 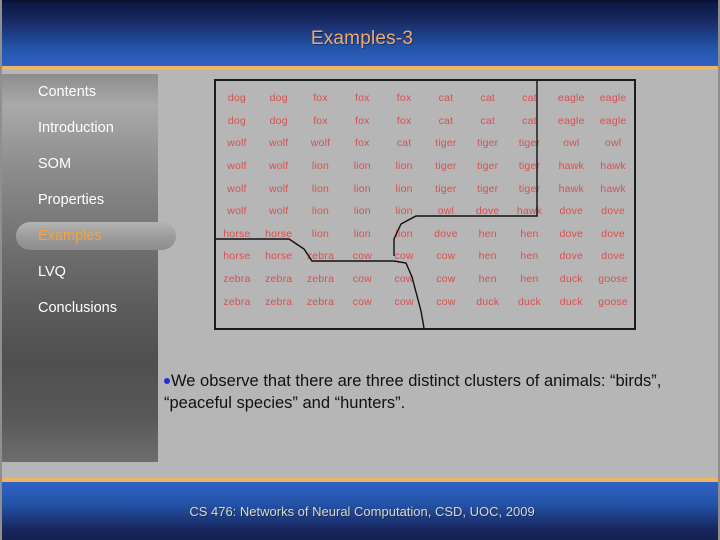 What do you see at coordinates (76, 128) in the screenshot?
I see `sidebar-item-label: Introduction` at bounding box center [76, 128].